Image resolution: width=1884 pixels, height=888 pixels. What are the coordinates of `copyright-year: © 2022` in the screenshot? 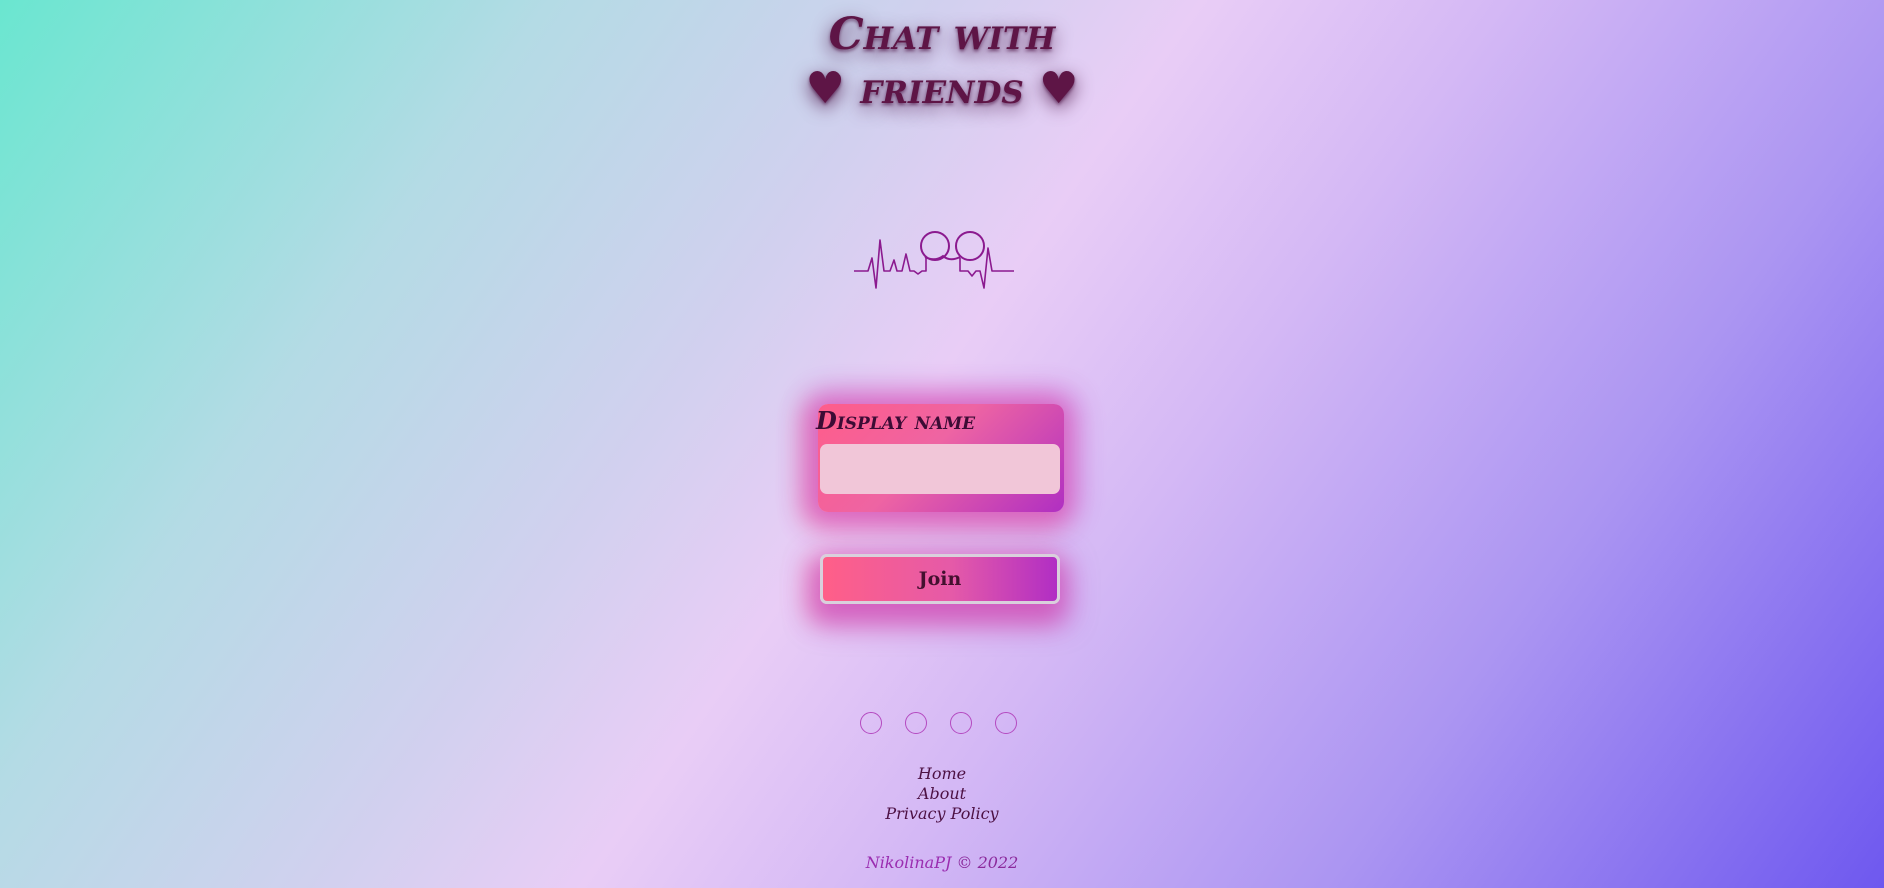 It's located at (987, 862).